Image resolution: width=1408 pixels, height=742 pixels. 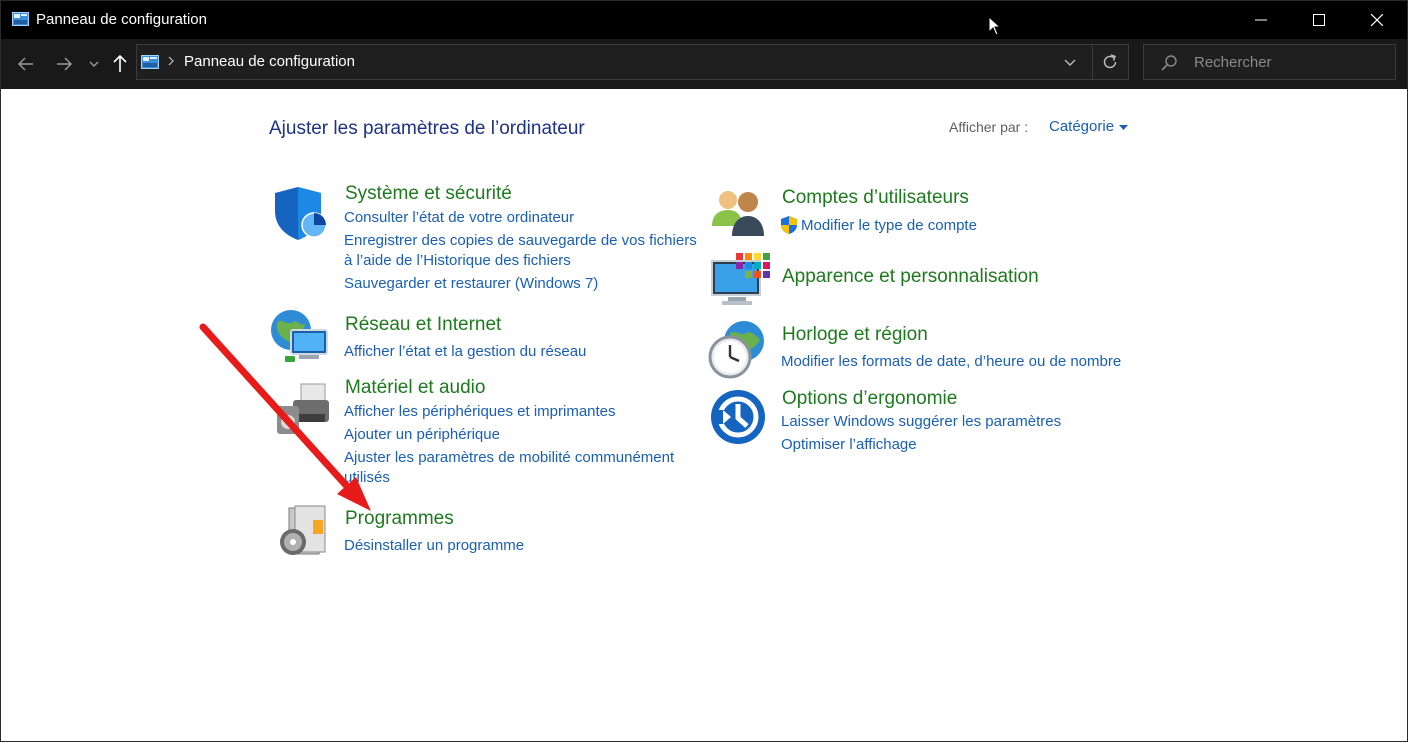 I want to click on arrow-left-icon, so click(x=25, y=64).